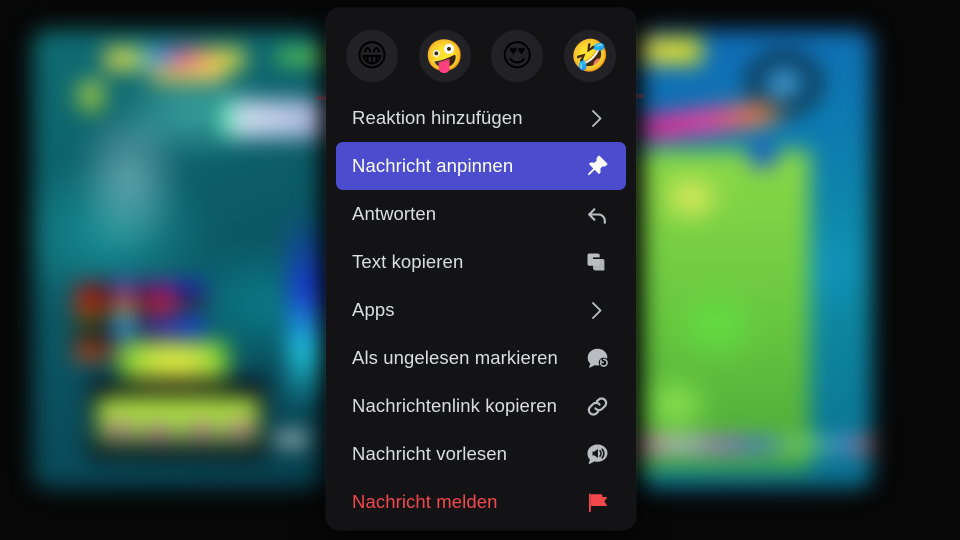 The height and width of the screenshot is (540, 960). Describe the element at coordinates (725, 310) in the screenshot. I see `bg-green-foliage` at that location.